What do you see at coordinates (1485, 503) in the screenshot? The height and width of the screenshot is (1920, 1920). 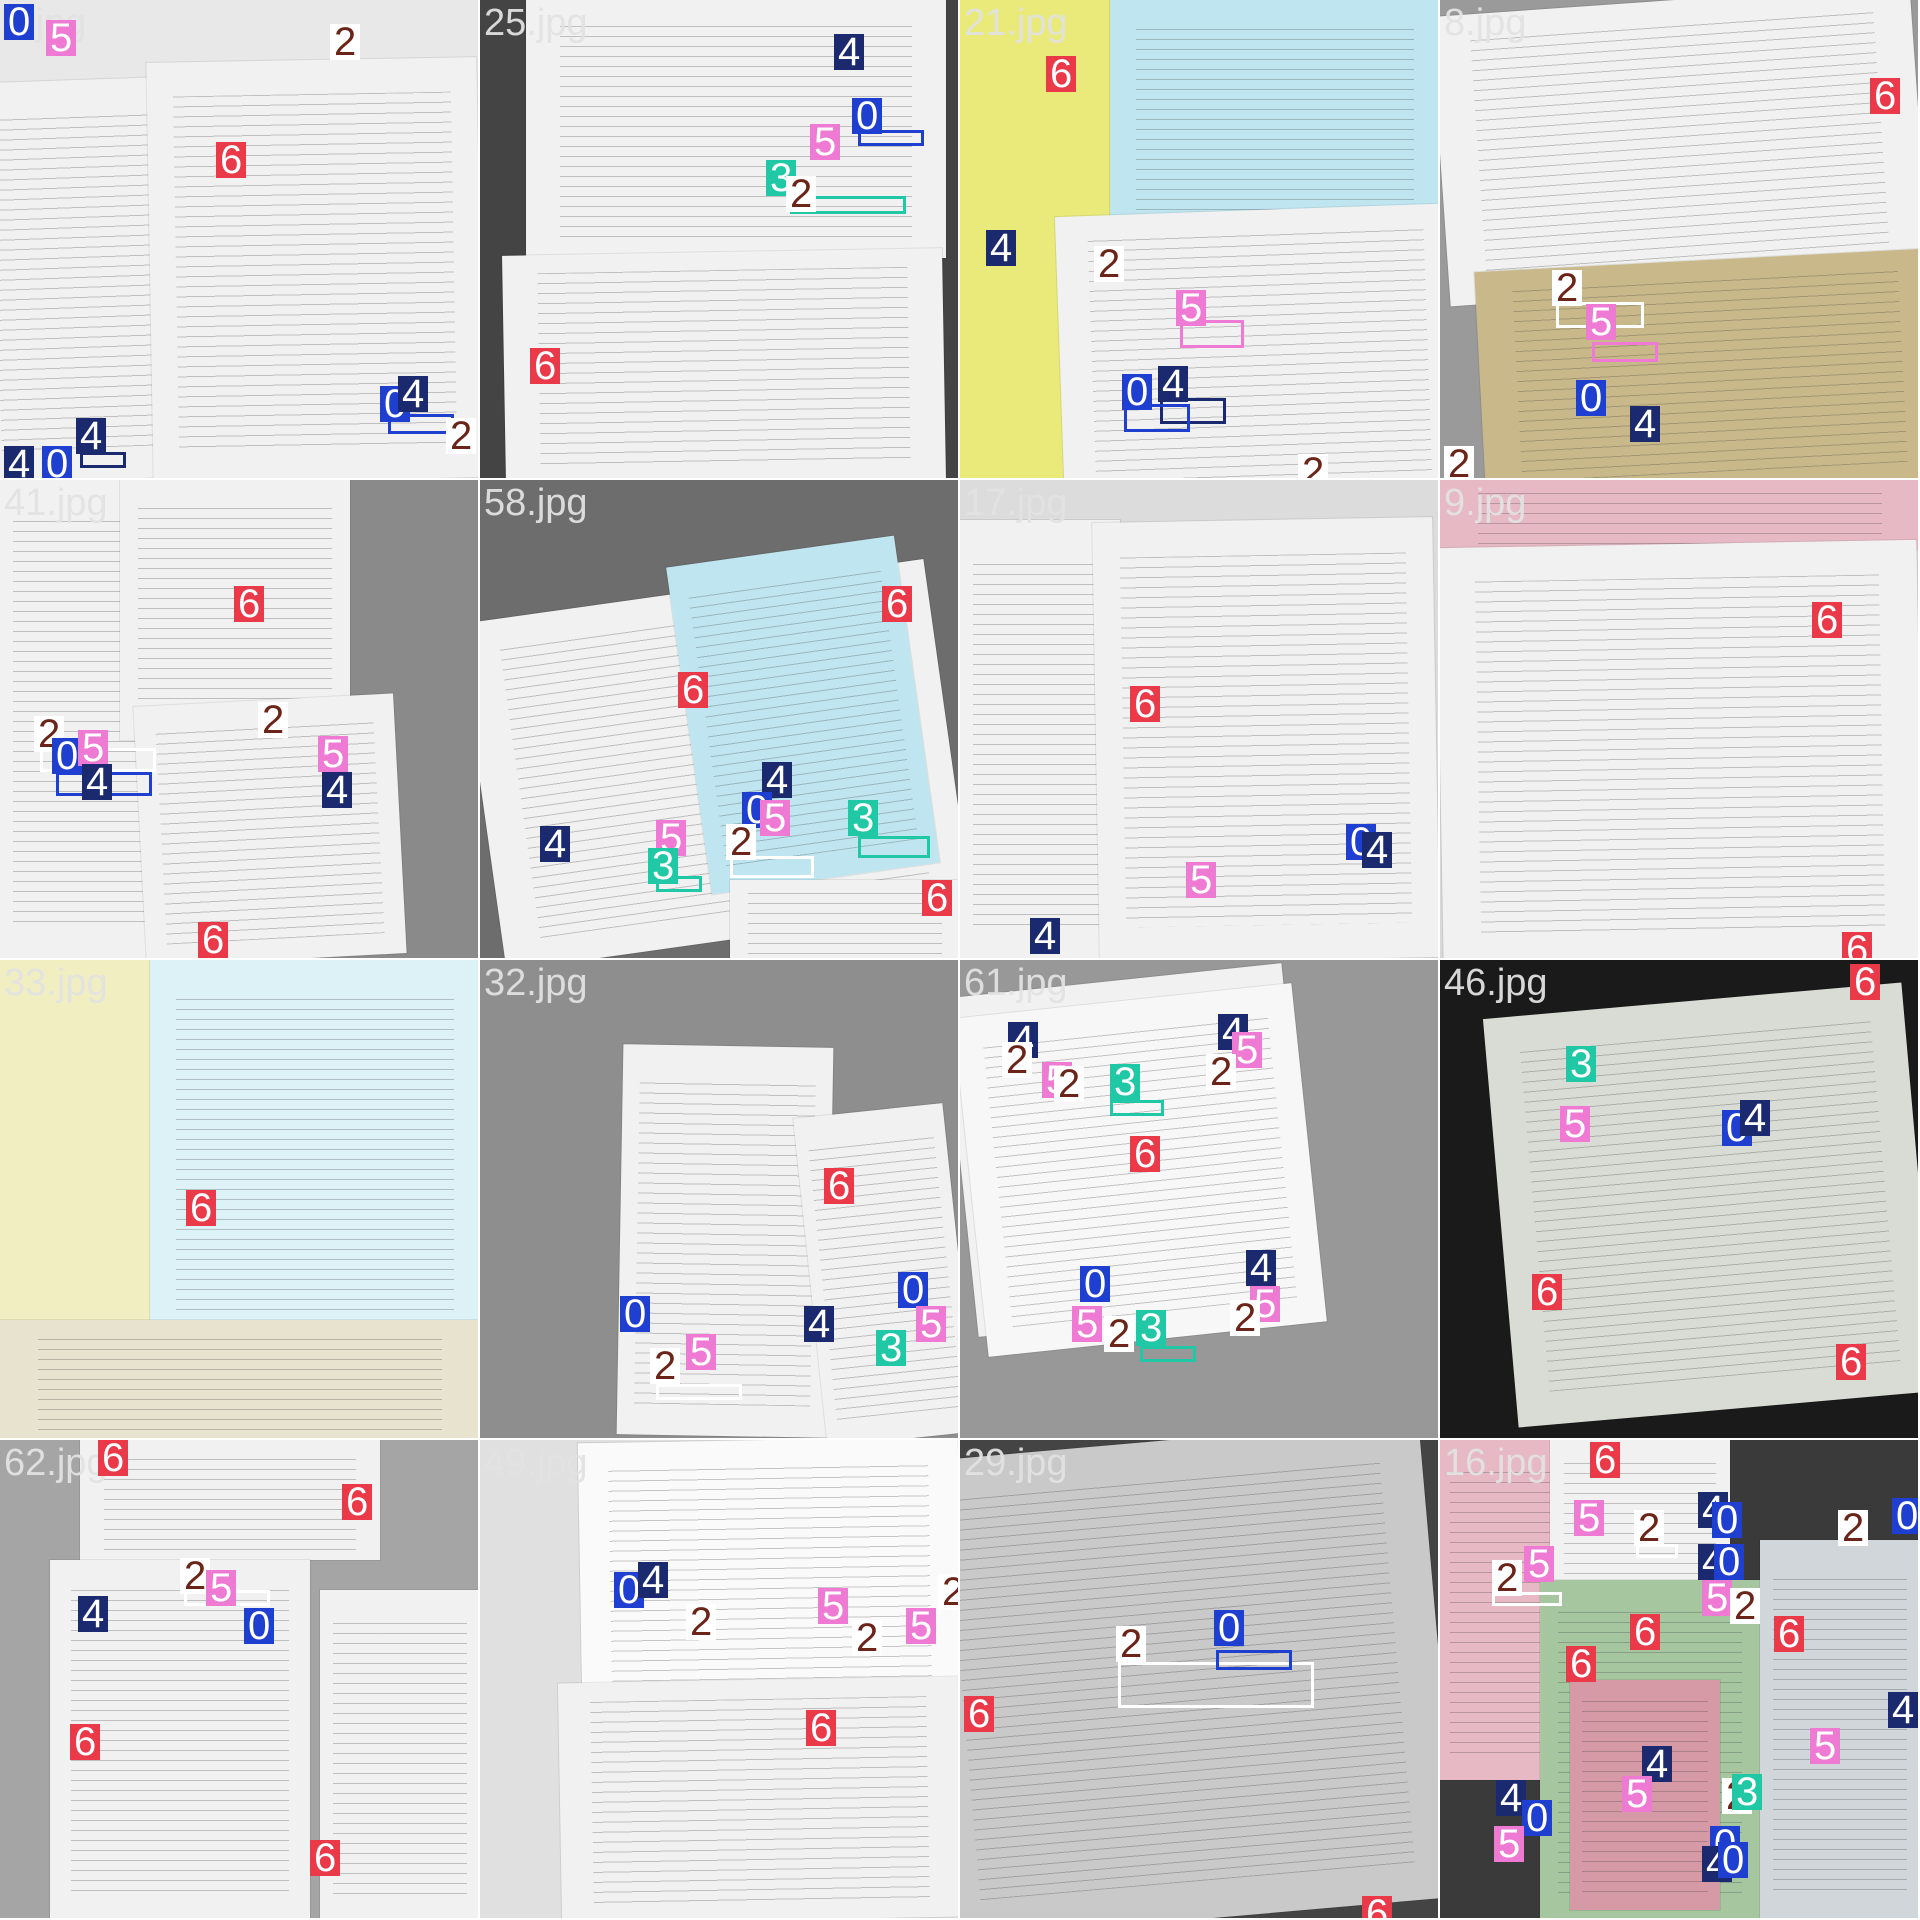 I see `tile-filename: 9.jpg` at bounding box center [1485, 503].